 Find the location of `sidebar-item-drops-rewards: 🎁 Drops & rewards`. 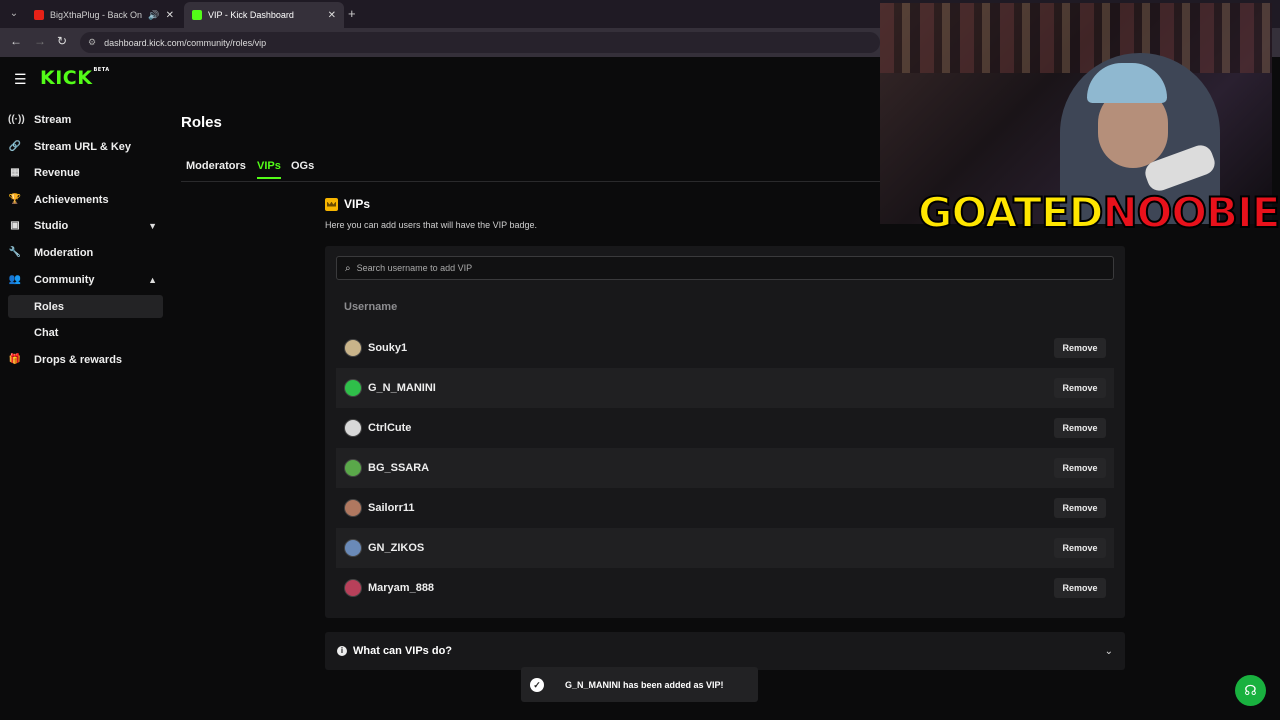

sidebar-item-drops-rewards: 🎁 Drops & rewards is located at coordinates (85, 359).